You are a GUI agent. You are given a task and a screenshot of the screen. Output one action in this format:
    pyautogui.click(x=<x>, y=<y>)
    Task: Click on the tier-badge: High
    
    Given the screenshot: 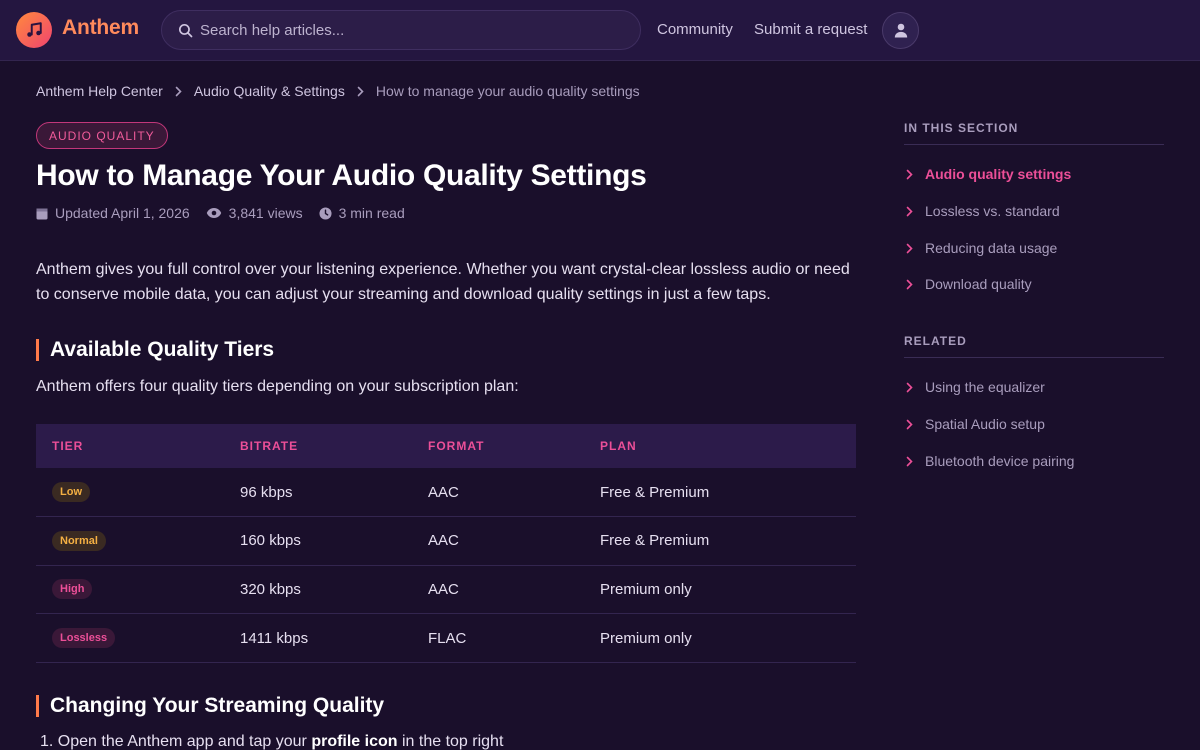 What is the action you would take?
    pyautogui.click(x=72, y=589)
    